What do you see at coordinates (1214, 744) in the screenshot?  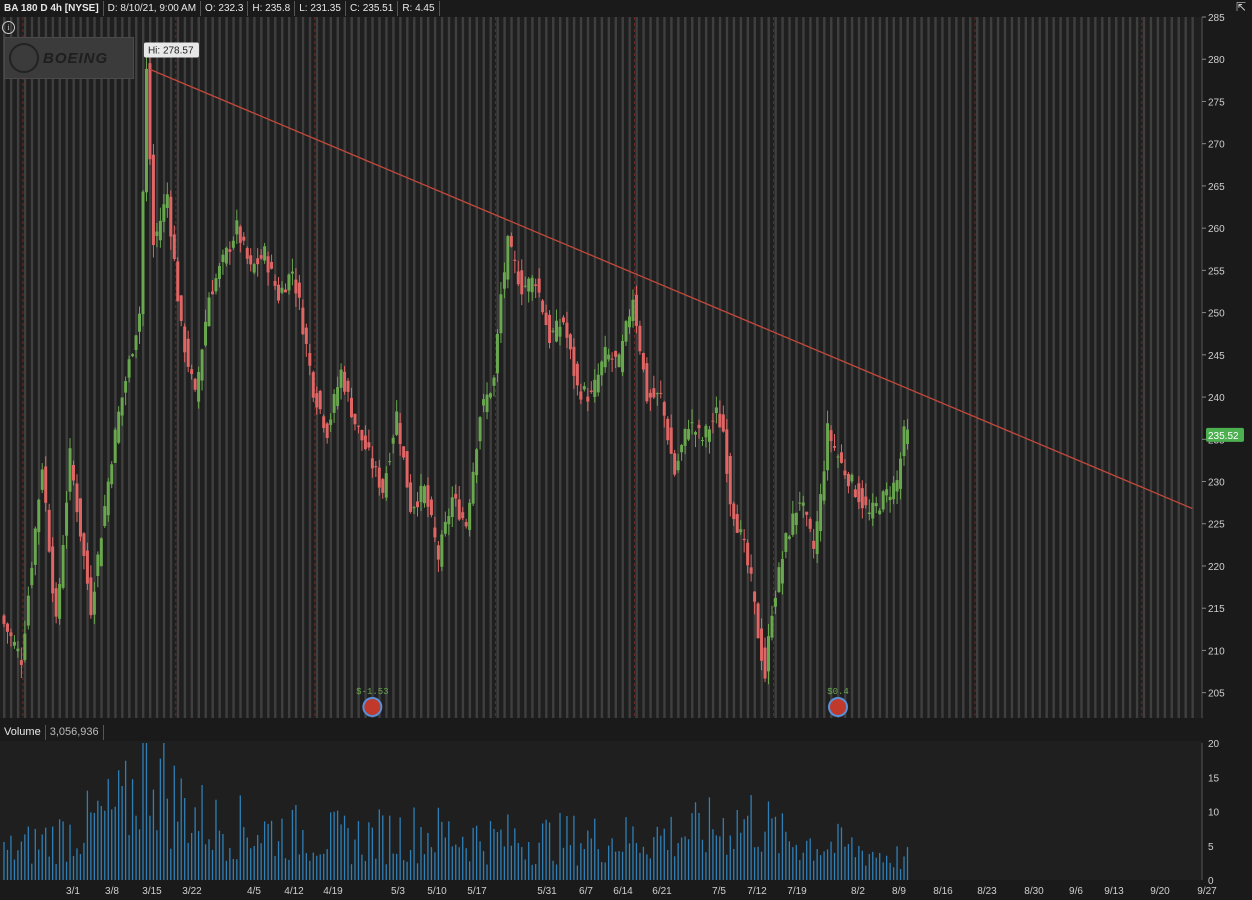 I see `volume-tick-label: 20` at bounding box center [1214, 744].